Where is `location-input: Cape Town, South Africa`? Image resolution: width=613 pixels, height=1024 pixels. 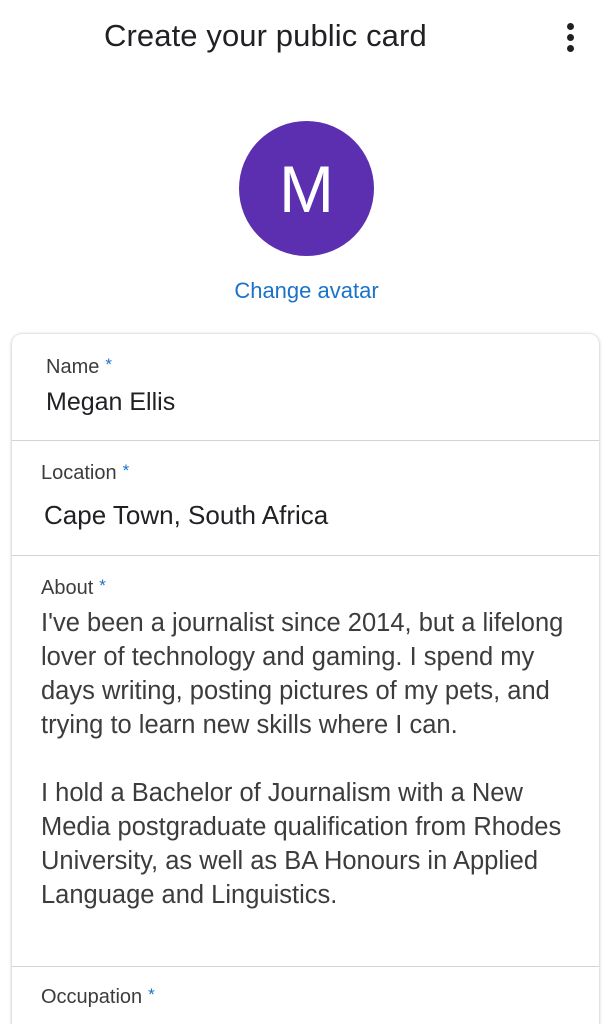
location-input: Cape Town, South Africa is located at coordinates (186, 515).